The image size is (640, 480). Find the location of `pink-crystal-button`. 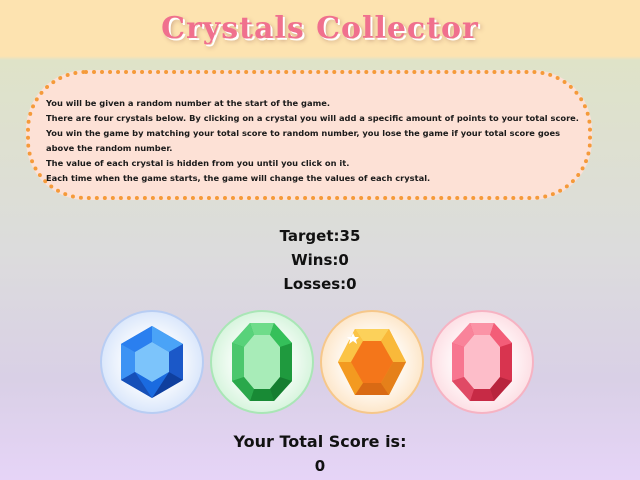

pink-crystal-button is located at coordinates (482, 362).